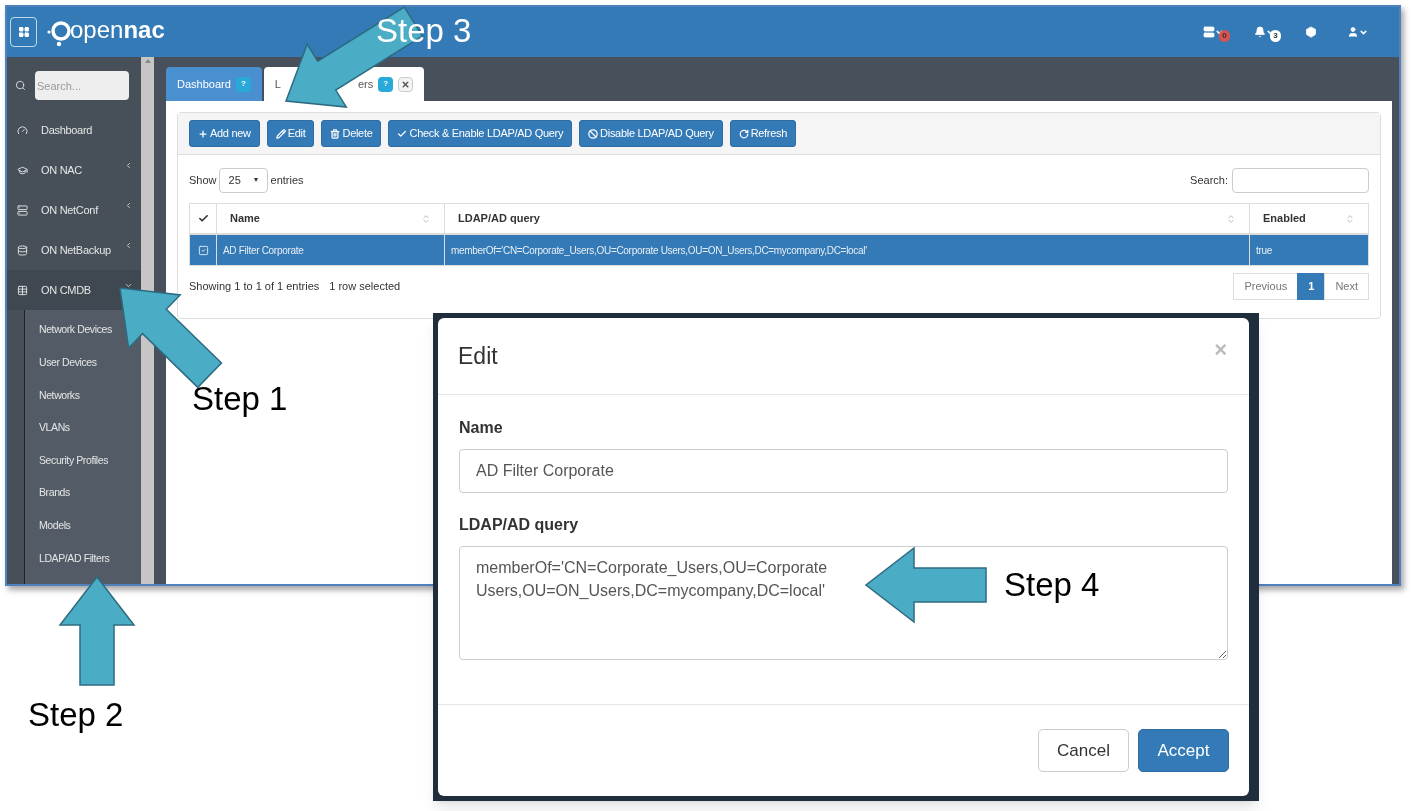 The image size is (1414, 811). Describe the element at coordinates (76, 714) in the screenshot. I see `step-label: Step 2` at that location.